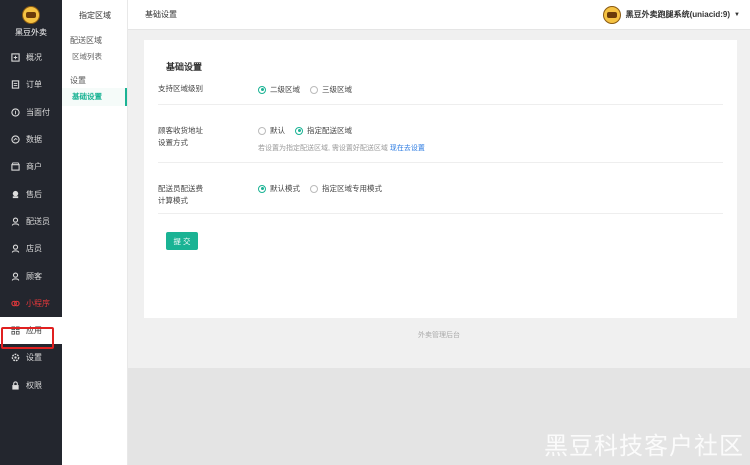  I want to click on nav-item-overview: 概况, so click(31, 57).